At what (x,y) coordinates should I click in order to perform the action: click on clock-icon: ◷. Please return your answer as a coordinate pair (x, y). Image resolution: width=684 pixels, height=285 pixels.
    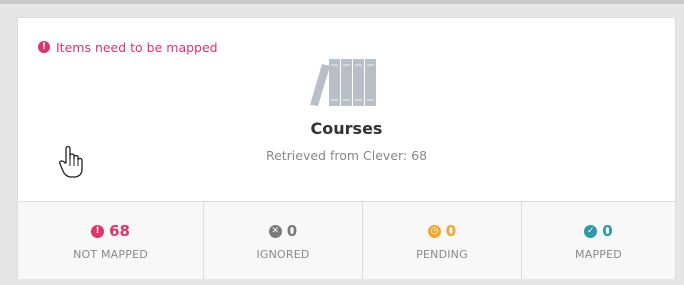
    Looking at the image, I should click on (434, 231).